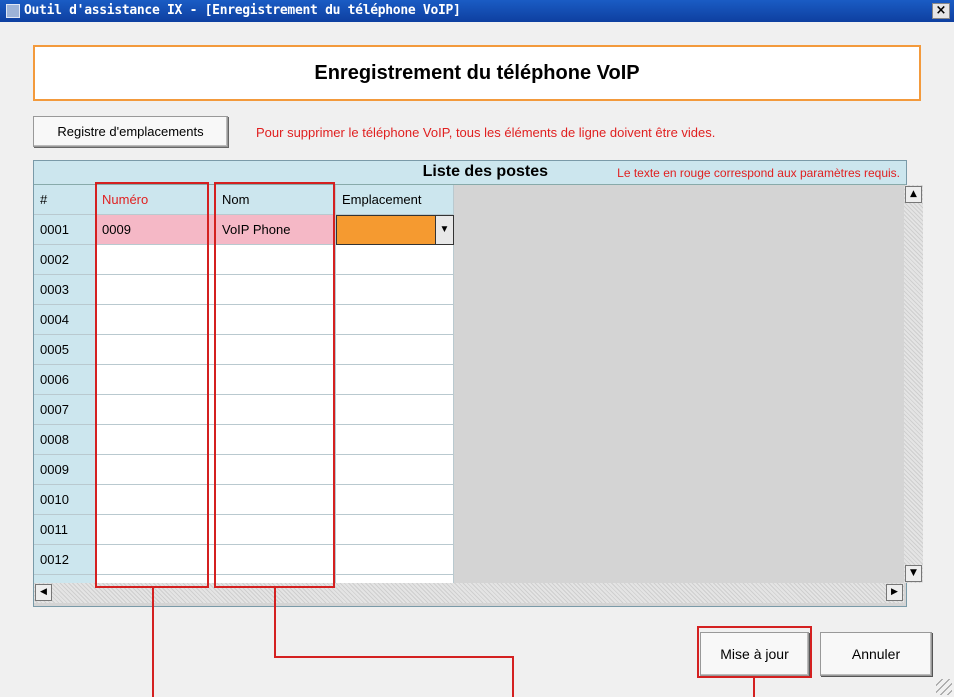  Describe the element at coordinates (913, 573) in the screenshot. I see `scroll-down-icon: ▼` at that location.